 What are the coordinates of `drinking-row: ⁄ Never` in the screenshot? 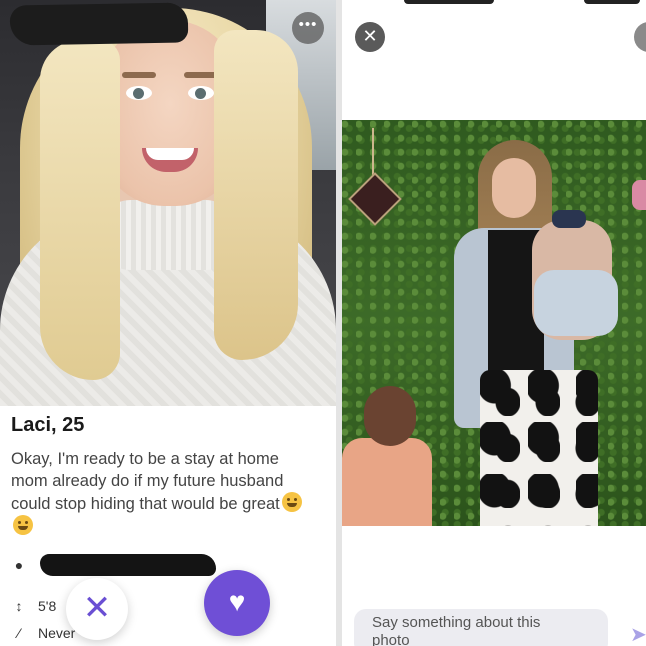 It's located at (43, 633).